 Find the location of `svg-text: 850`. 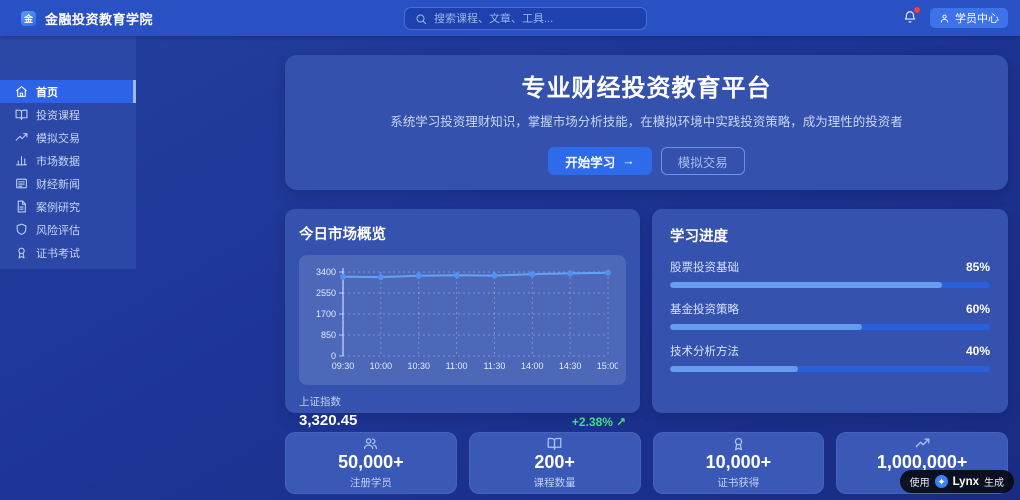

svg-text: 850 is located at coordinates (328, 335).